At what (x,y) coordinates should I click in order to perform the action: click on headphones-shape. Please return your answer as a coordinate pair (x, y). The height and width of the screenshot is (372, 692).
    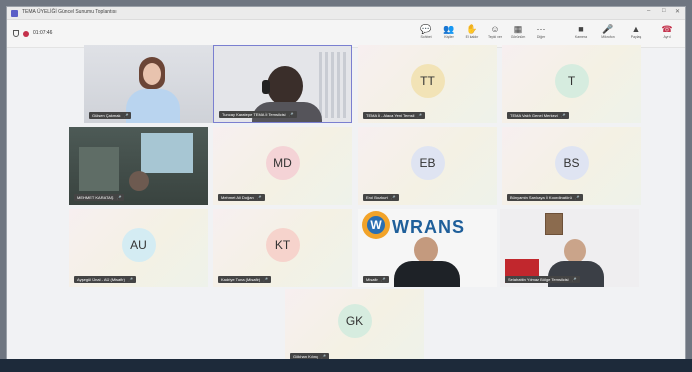
    Looking at the image, I should click on (266, 87).